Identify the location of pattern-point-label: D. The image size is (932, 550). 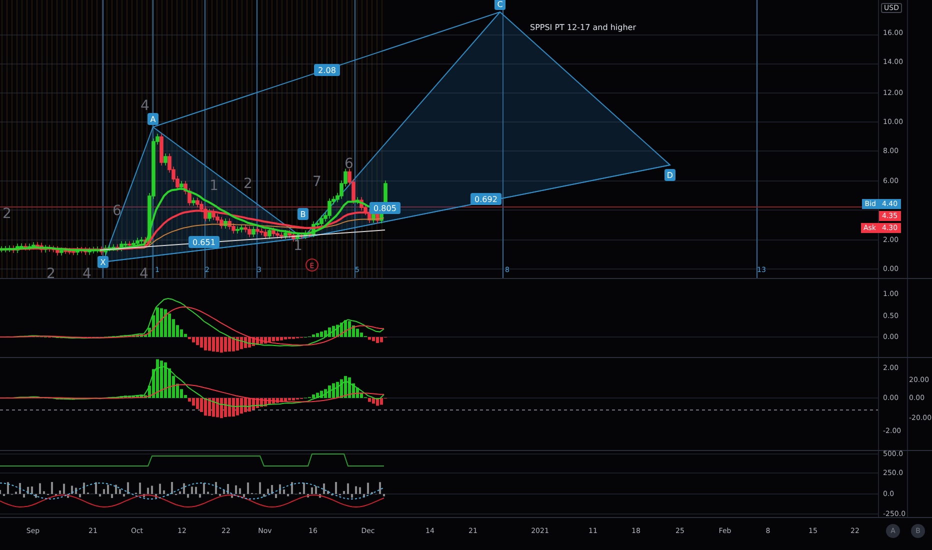
(670, 175).